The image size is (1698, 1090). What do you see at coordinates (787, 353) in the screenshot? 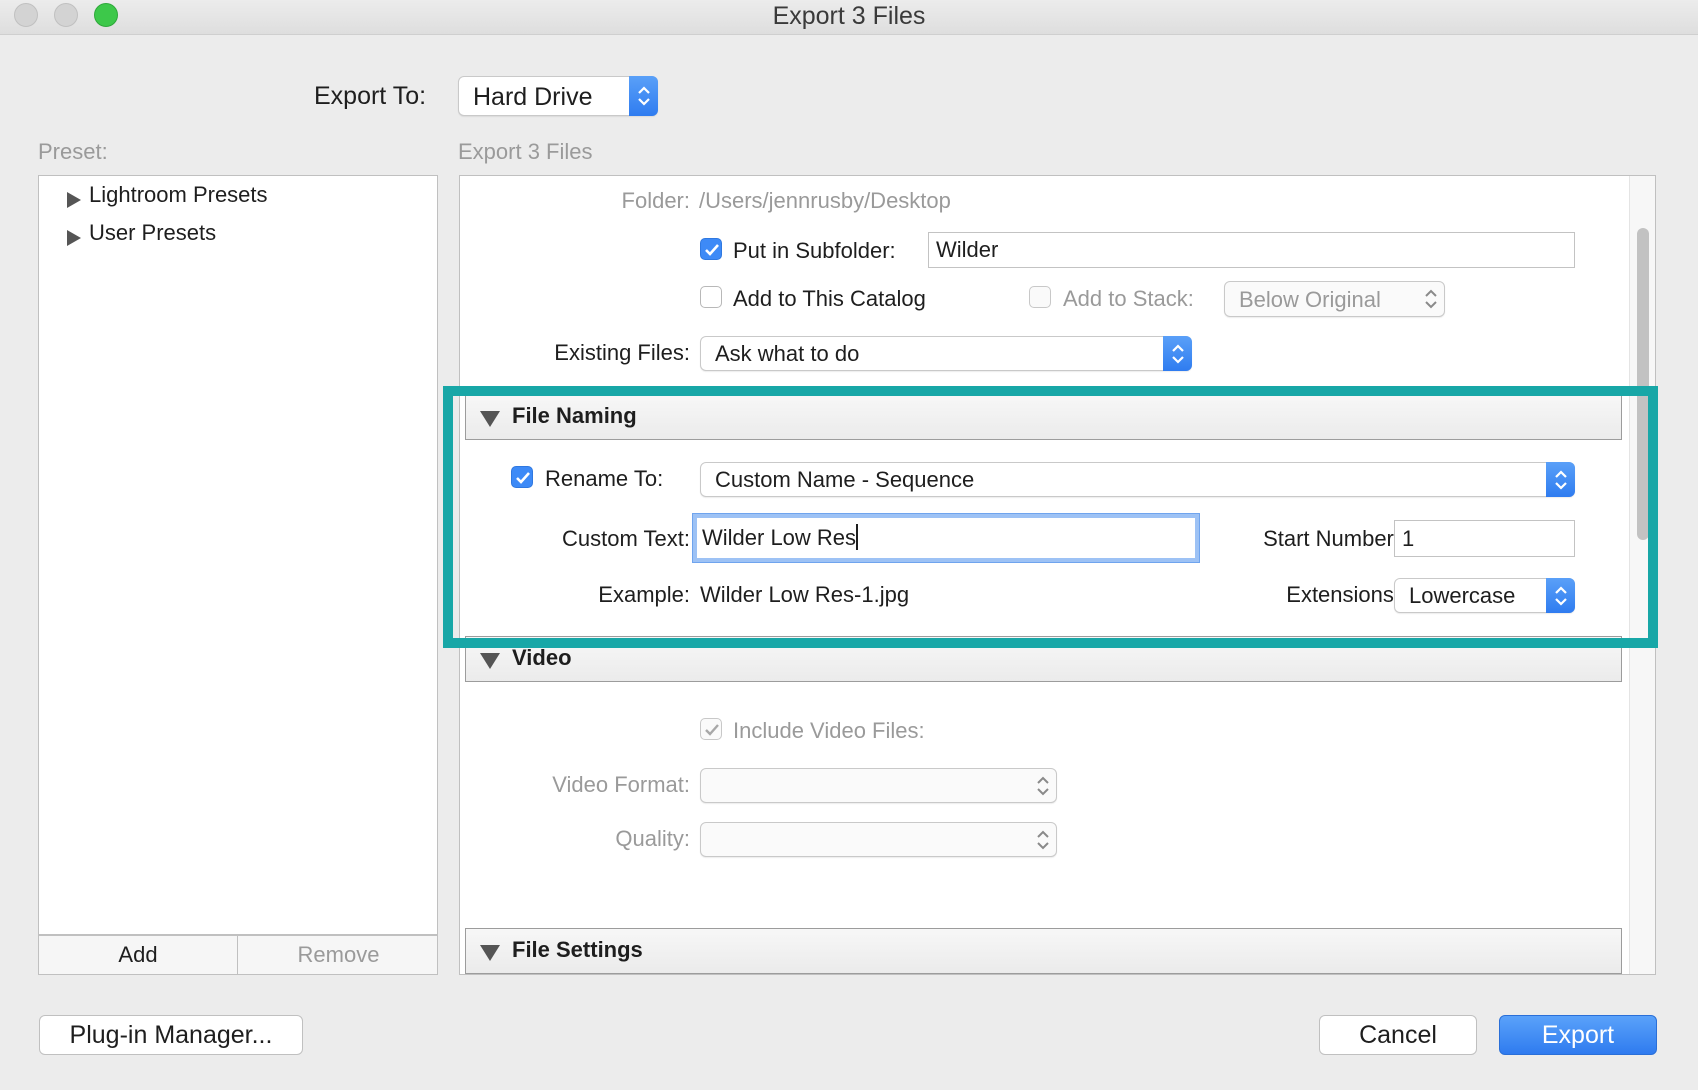
I see `existing-files-value: Ask what to do` at bounding box center [787, 353].